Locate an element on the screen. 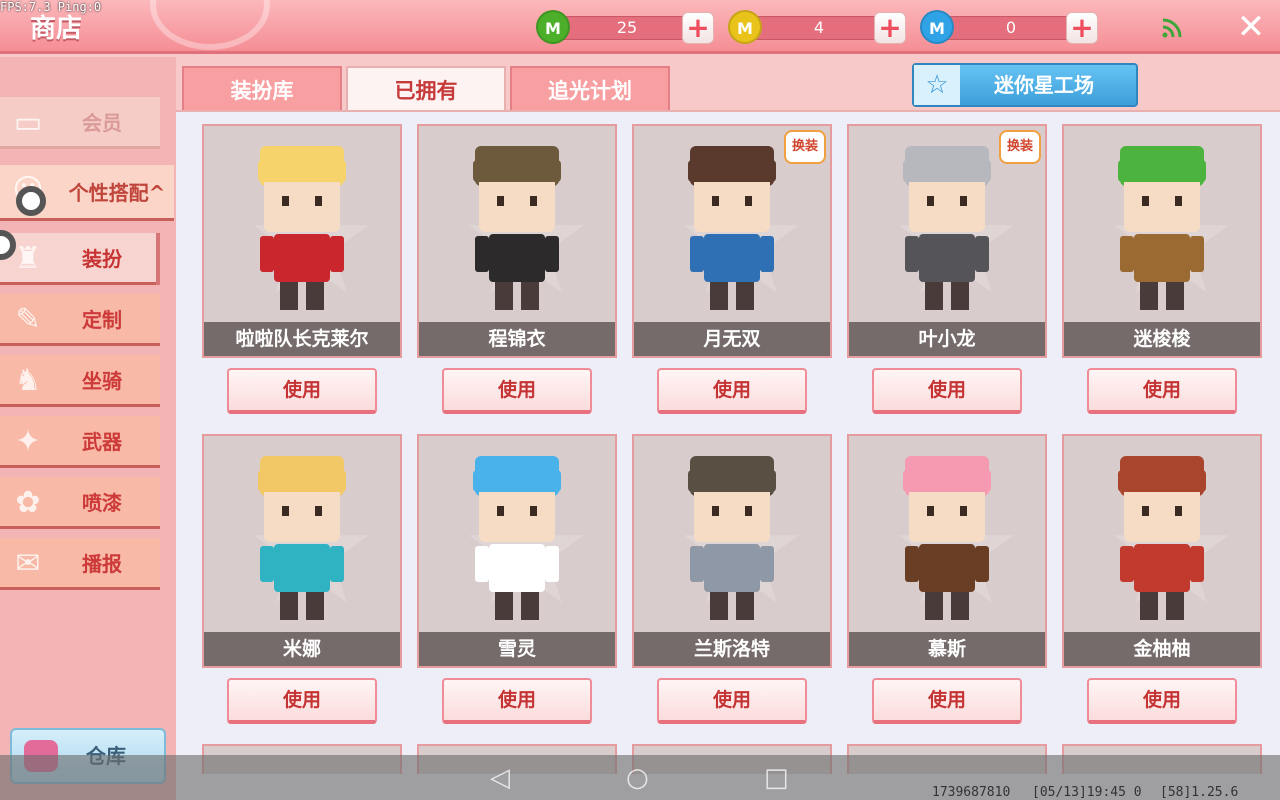 The image size is (1280, 800). sidebar-item-mount: ♞ 坐骑 is located at coordinates (80, 381).